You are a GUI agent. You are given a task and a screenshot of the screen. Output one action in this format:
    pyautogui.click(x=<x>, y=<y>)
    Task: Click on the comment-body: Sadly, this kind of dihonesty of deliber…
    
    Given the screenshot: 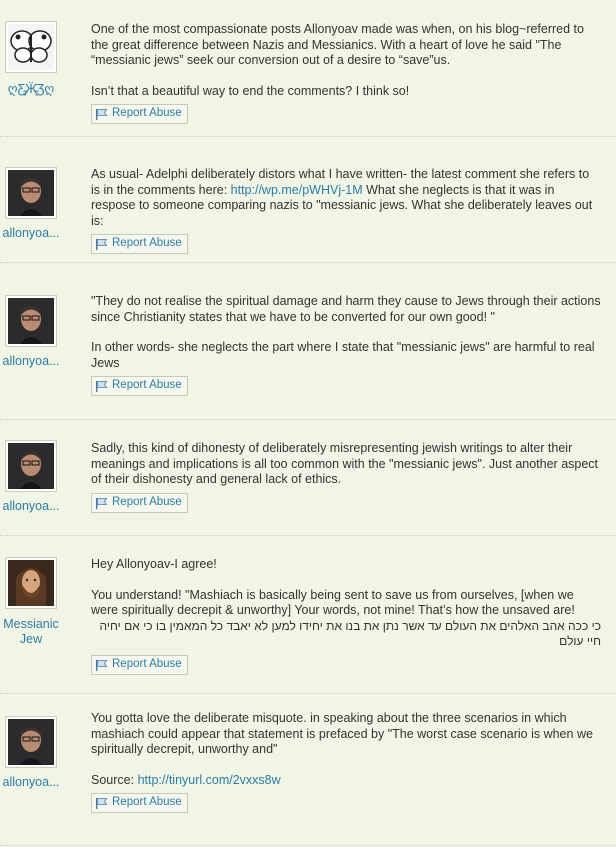 What is the action you would take?
    pyautogui.click(x=346, y=477)
    